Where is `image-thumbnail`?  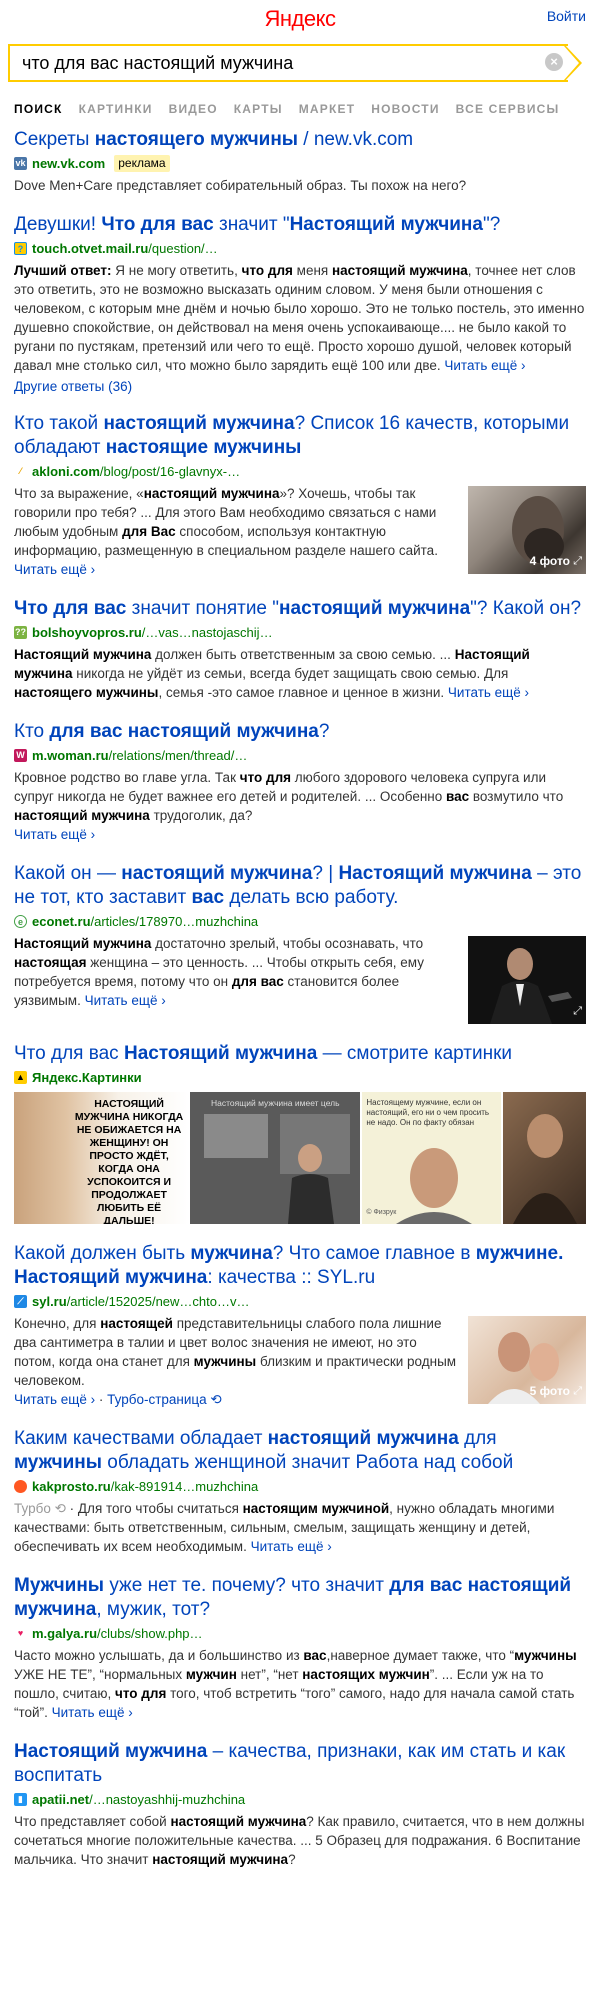 image-thumbnail is located at coordinates (544, 1158).